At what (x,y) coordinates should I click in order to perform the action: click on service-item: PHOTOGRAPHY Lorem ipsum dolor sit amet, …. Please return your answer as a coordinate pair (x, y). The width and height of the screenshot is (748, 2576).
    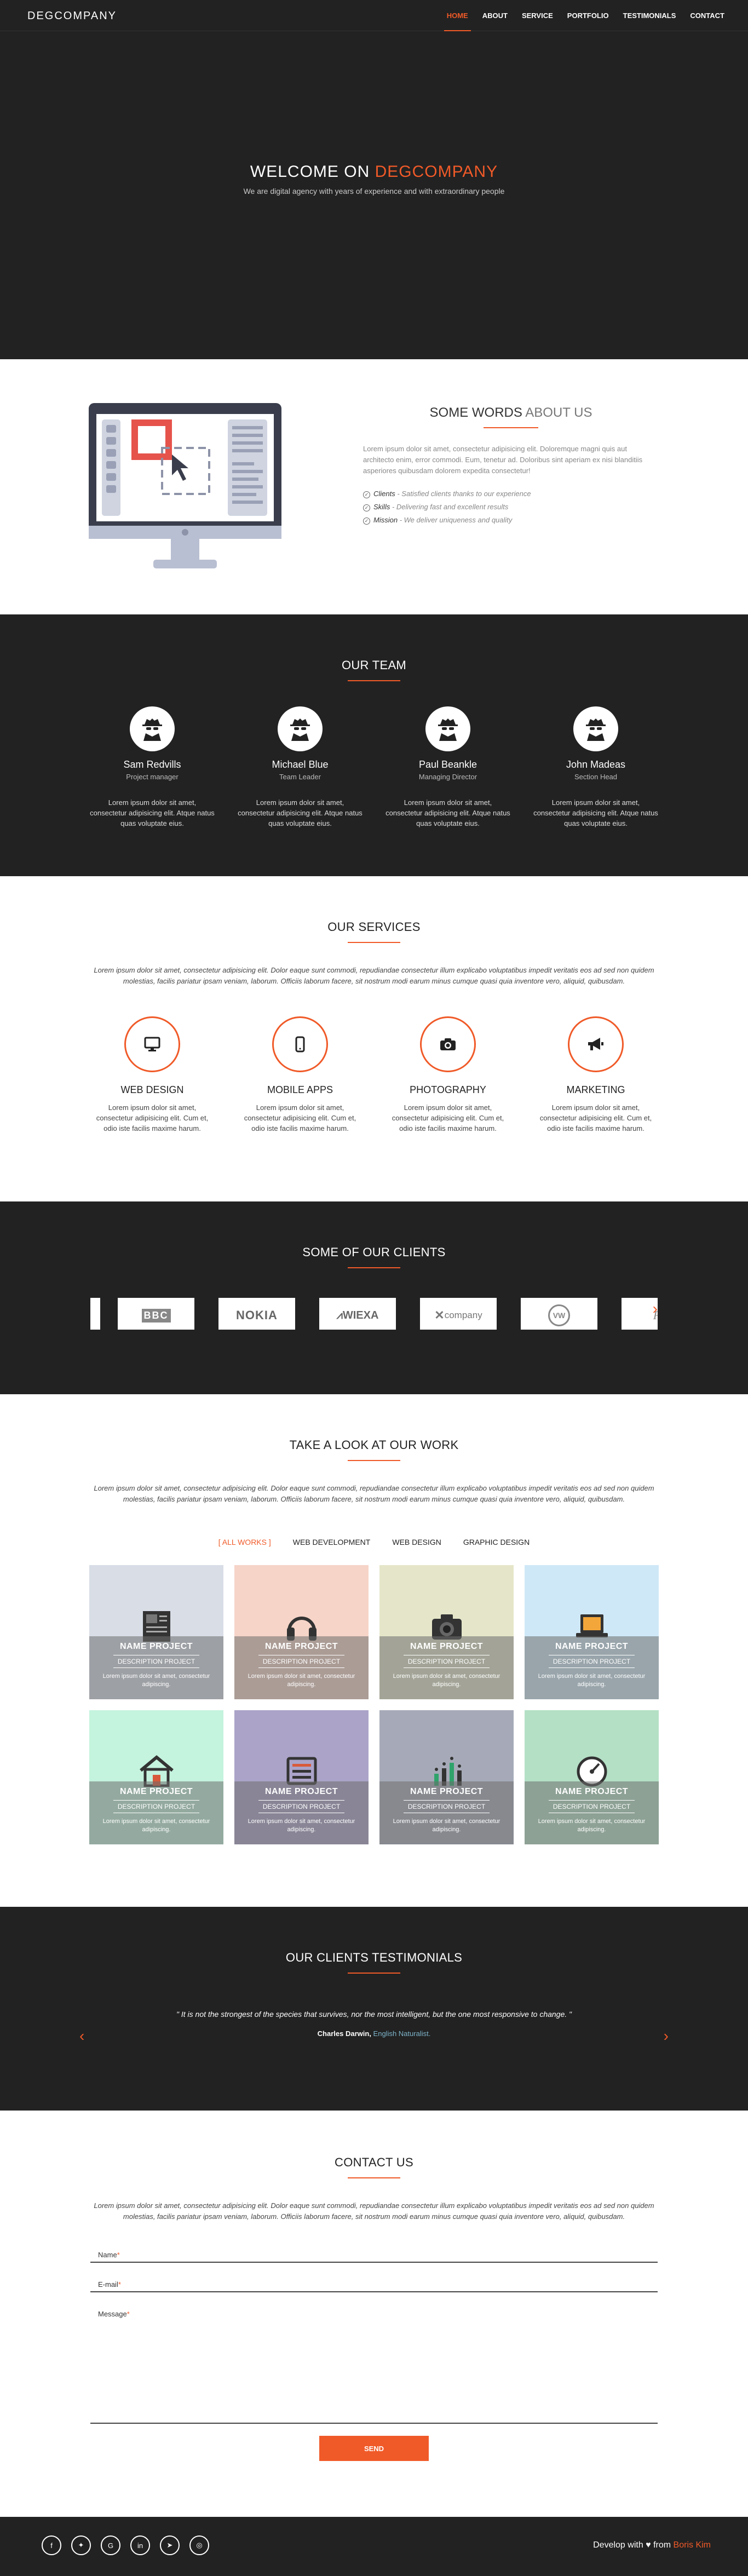
    Looking at the image, I should click on (448, 1075).